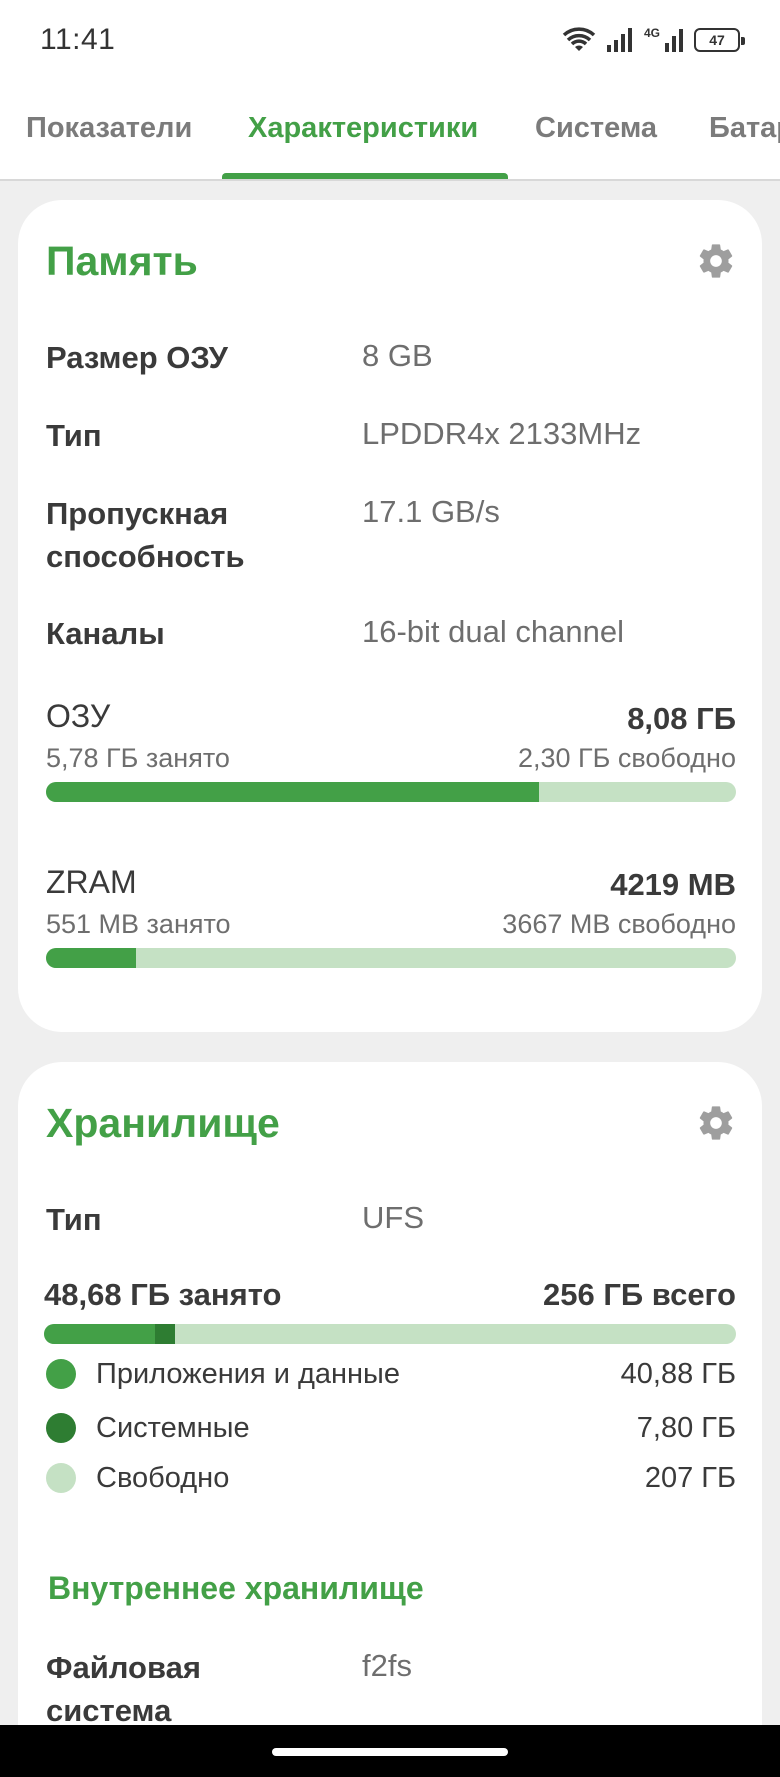 Image resolution: width=780 pixels, height=1777 pixels. Describe the element at coordinates (639, 1294) in the screenshot. I see `storage-total: 256 ГБ всего` at that location.